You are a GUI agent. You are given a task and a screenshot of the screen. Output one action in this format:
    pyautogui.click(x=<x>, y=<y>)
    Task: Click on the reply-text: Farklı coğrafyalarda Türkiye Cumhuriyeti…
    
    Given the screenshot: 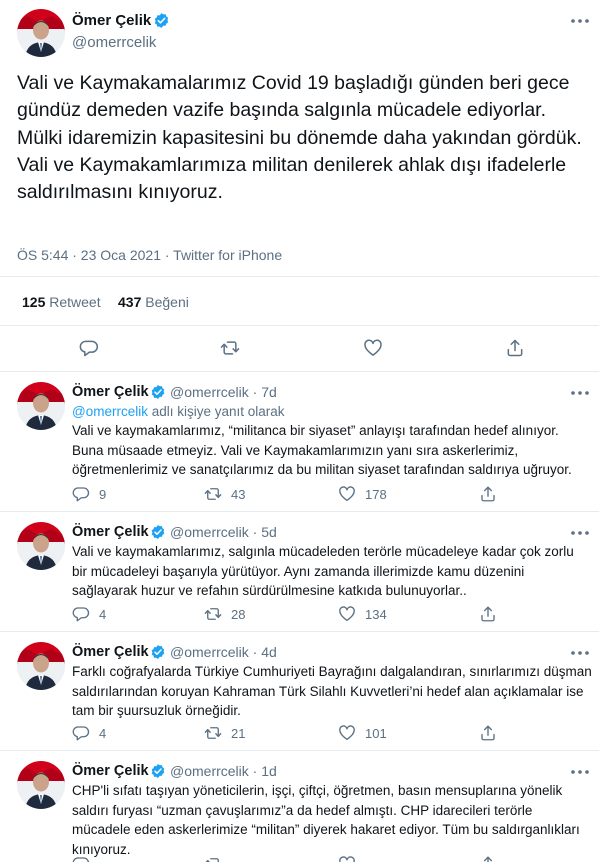 What is the action you would take?
    pyautogui.click(x=332, y=691)
    